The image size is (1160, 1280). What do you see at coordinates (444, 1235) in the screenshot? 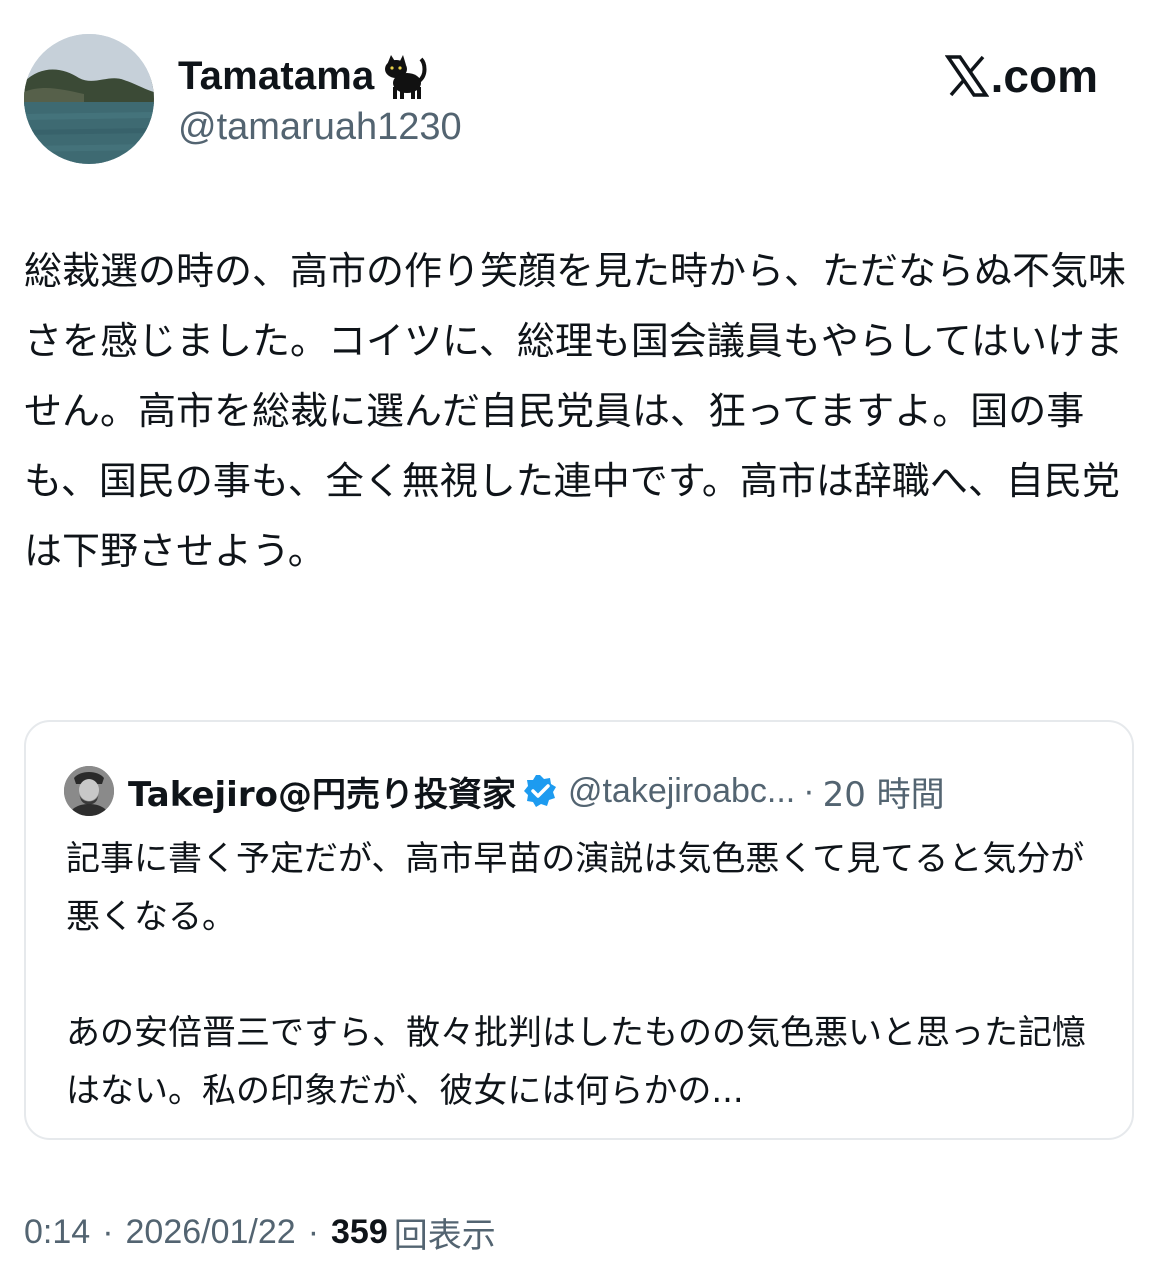
I see `views-label: 回表示` at bounding box center [444, 1235].